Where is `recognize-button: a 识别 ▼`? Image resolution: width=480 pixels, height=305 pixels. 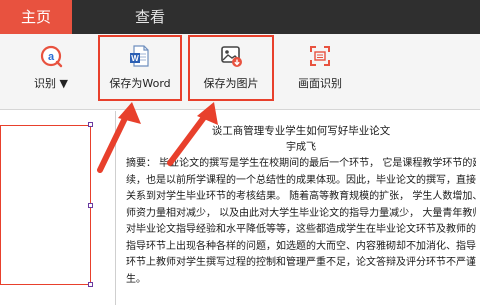 recognize-button: a 识别 ▼ is located at coordinates (51, 72).